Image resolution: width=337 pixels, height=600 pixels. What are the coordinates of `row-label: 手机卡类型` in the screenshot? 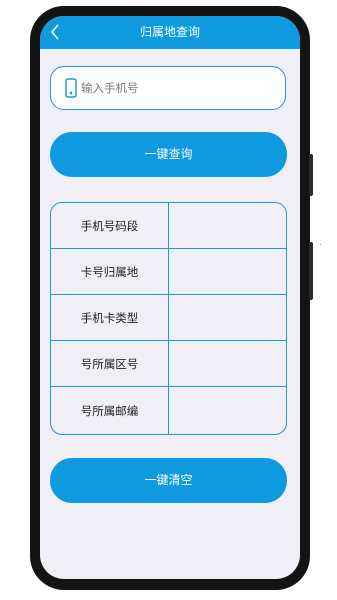 It's located at (110, 317).